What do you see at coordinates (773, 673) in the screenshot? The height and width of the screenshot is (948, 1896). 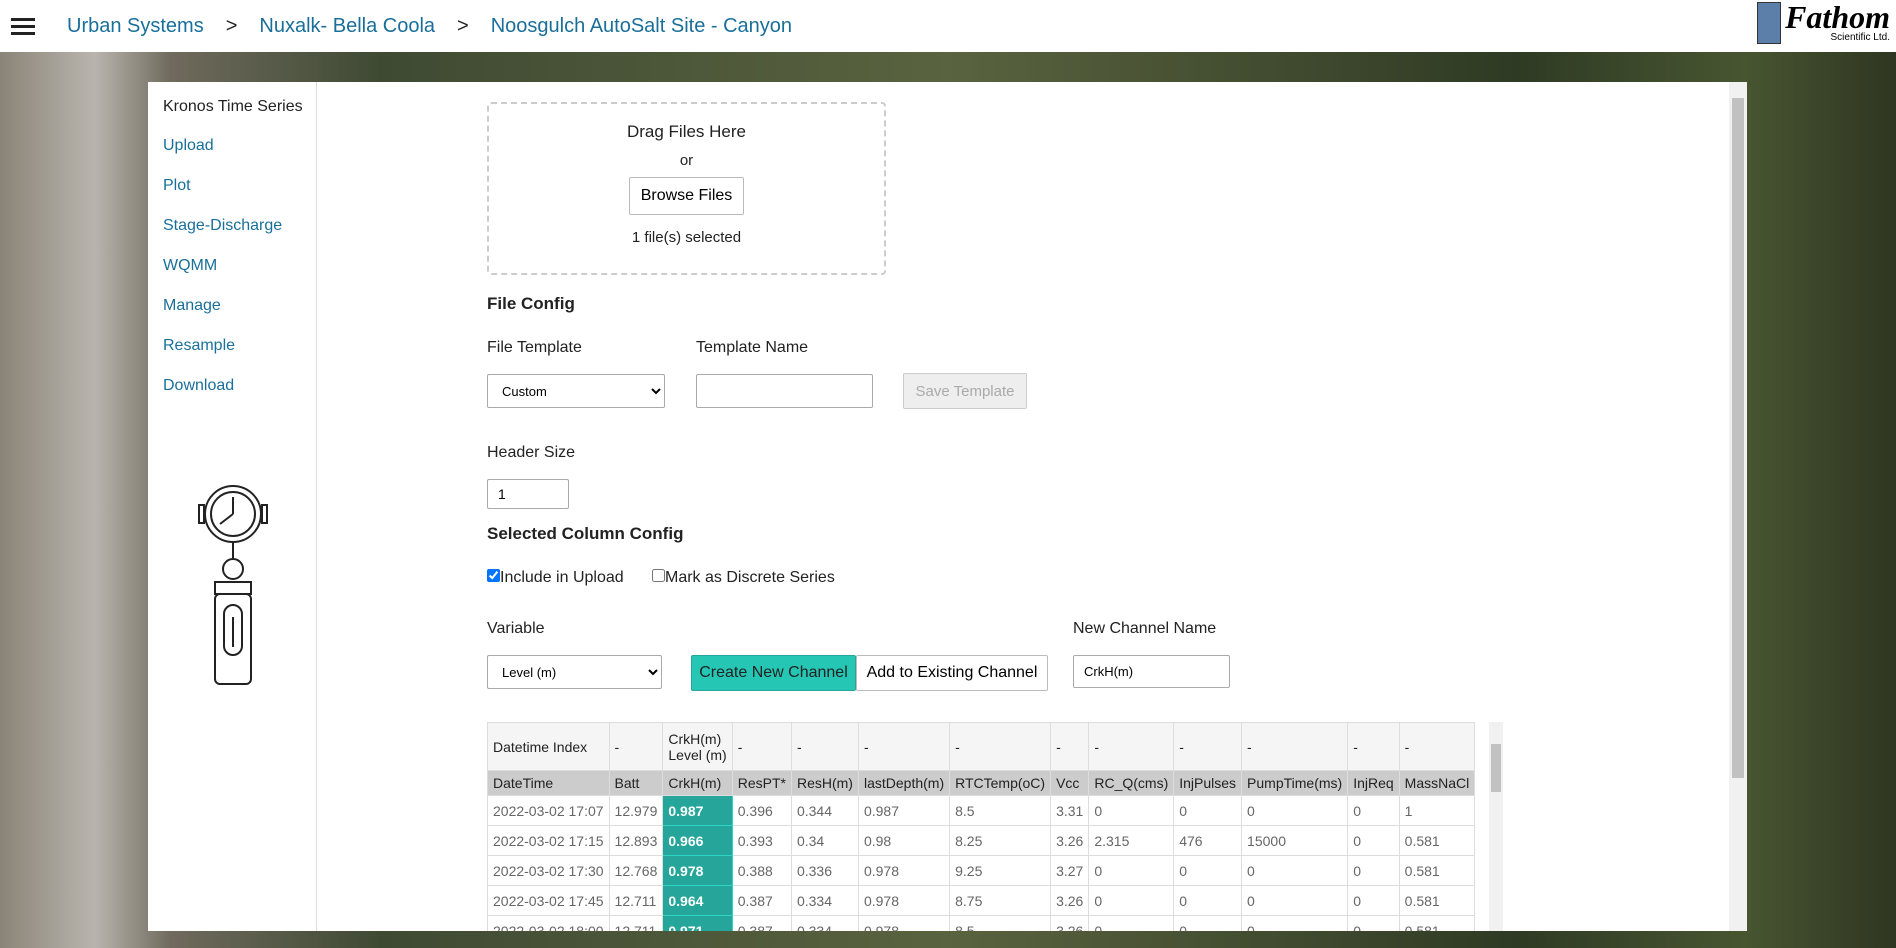 I see `create-new-channel-button: Create New Channel` at bounding box center [773, 673].